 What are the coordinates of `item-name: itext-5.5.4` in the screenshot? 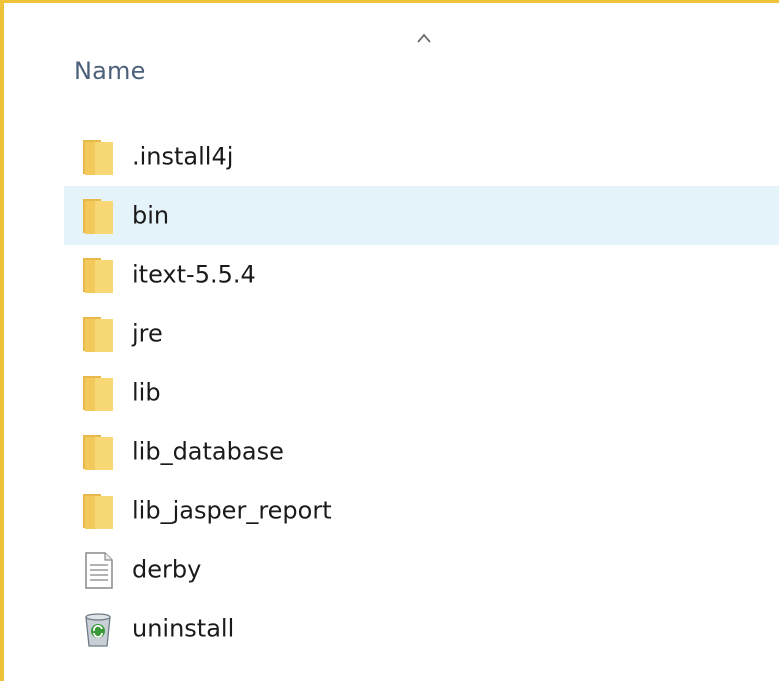 It's located at (194, 273).